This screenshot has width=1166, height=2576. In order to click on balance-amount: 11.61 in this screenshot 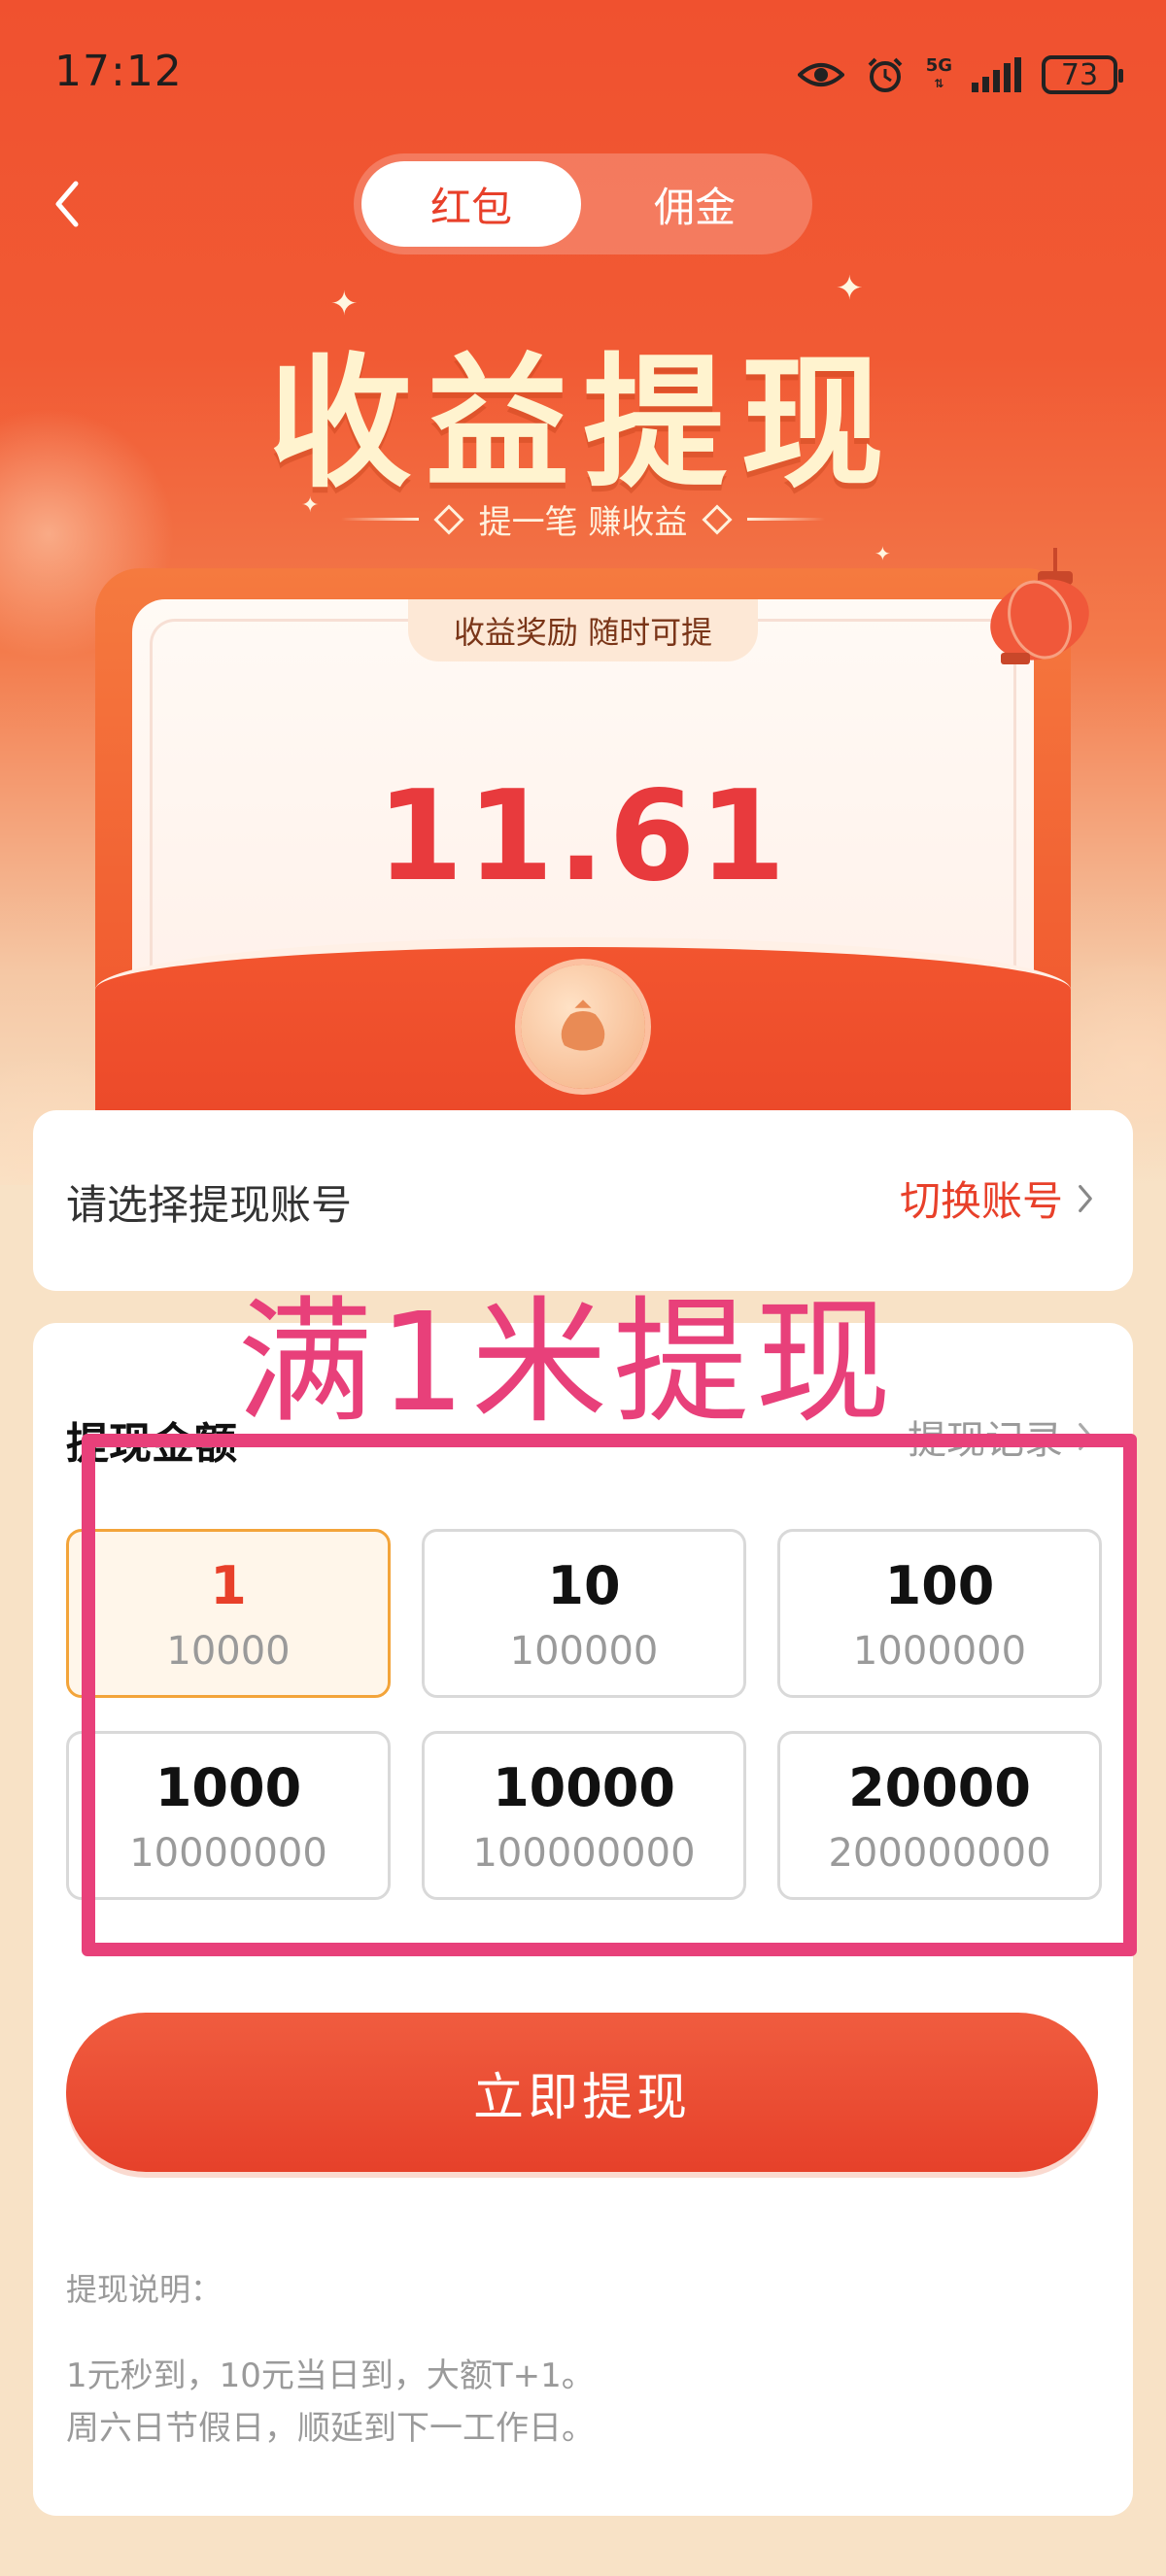, I will do `click(583, 836)`.